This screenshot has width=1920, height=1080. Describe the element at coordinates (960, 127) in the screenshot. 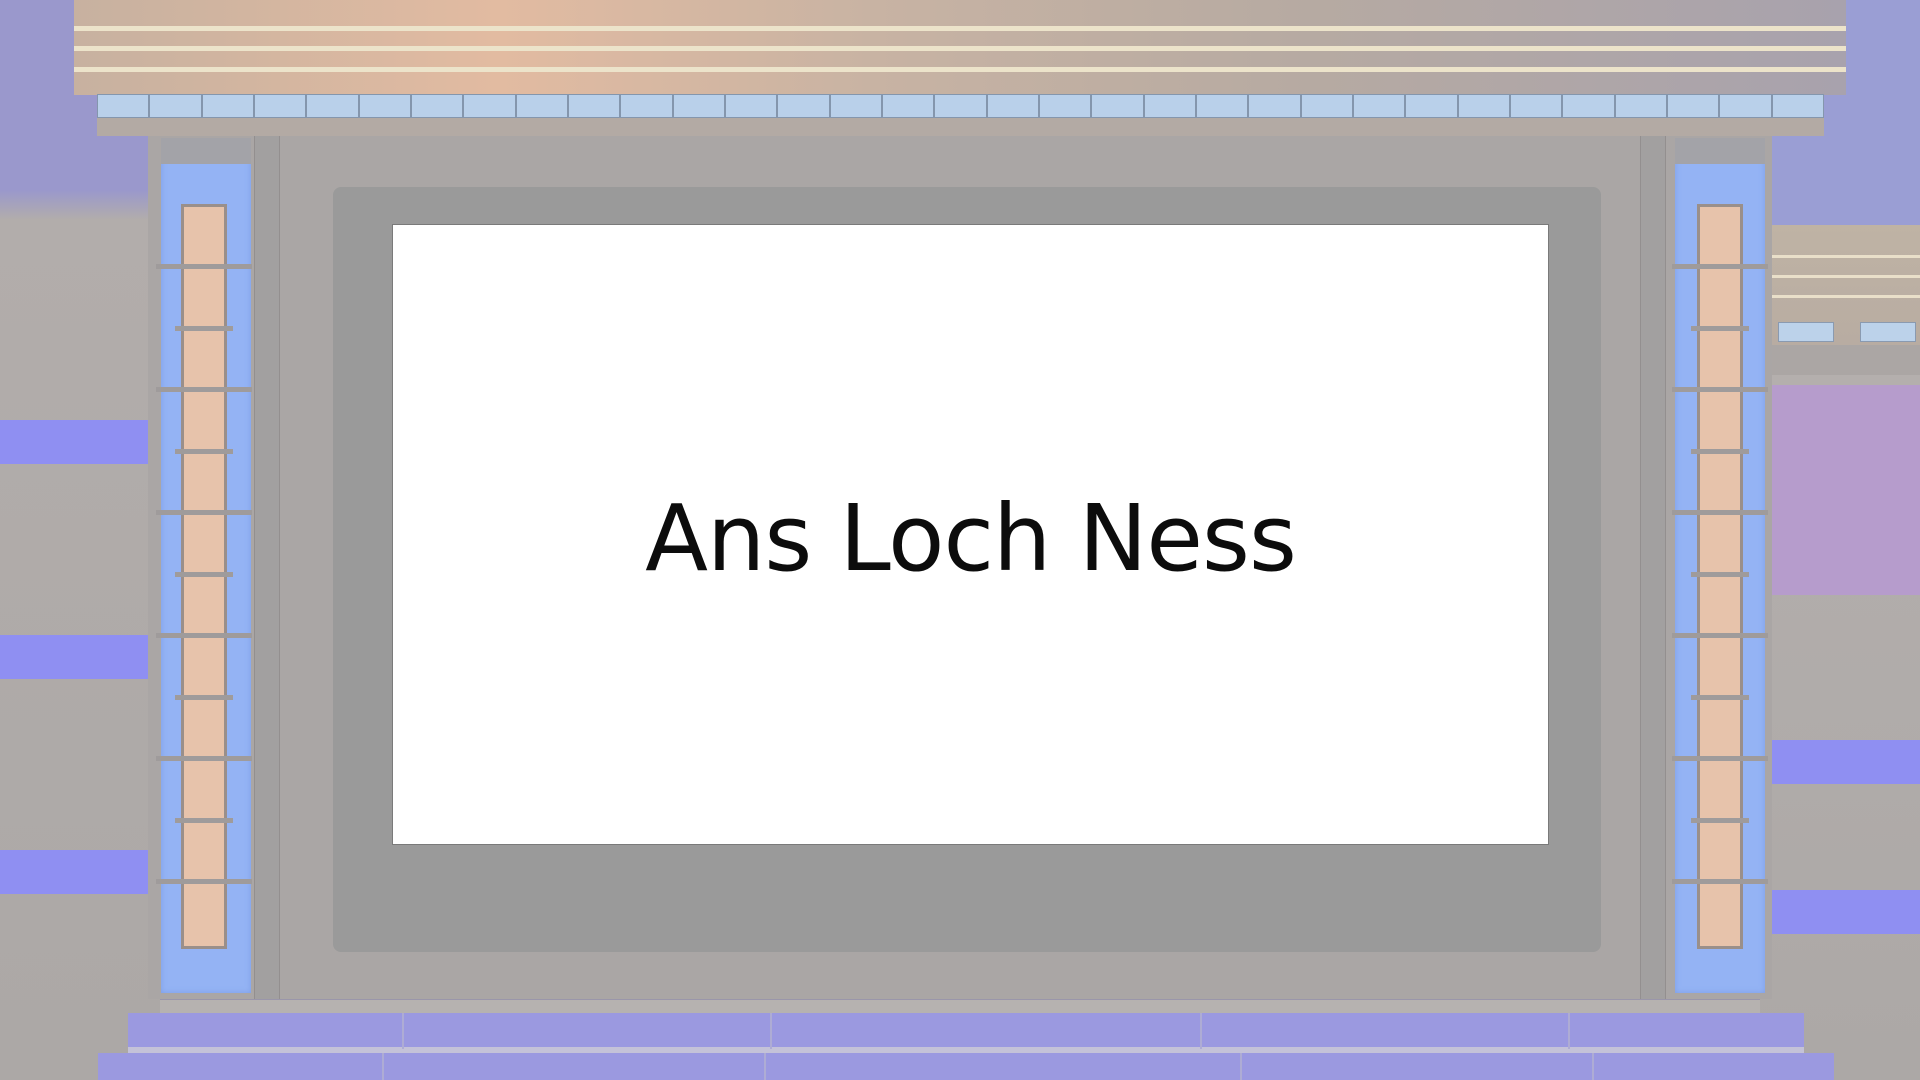

I see `header-band` at that location.